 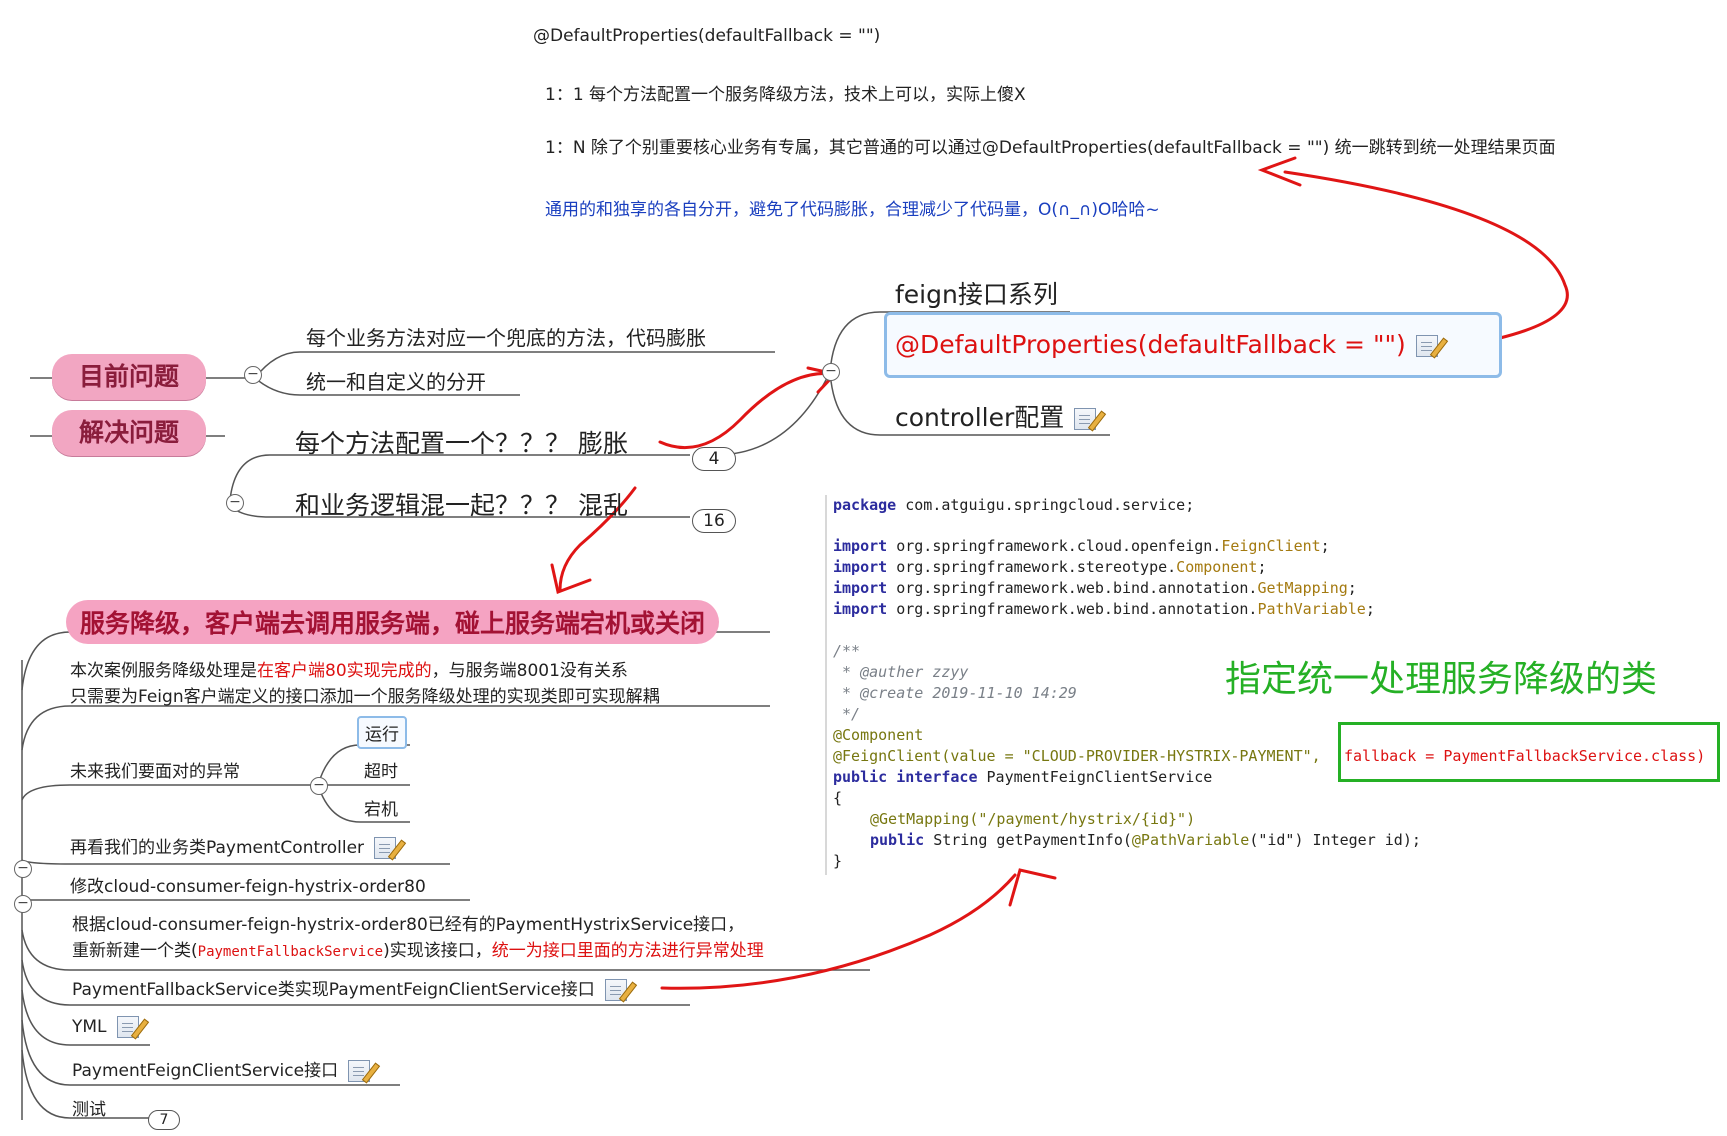 What do you see at coordinates (878, 735) in the screenshot?
I see `code-component: @Component` at bounding box center [878, 735].